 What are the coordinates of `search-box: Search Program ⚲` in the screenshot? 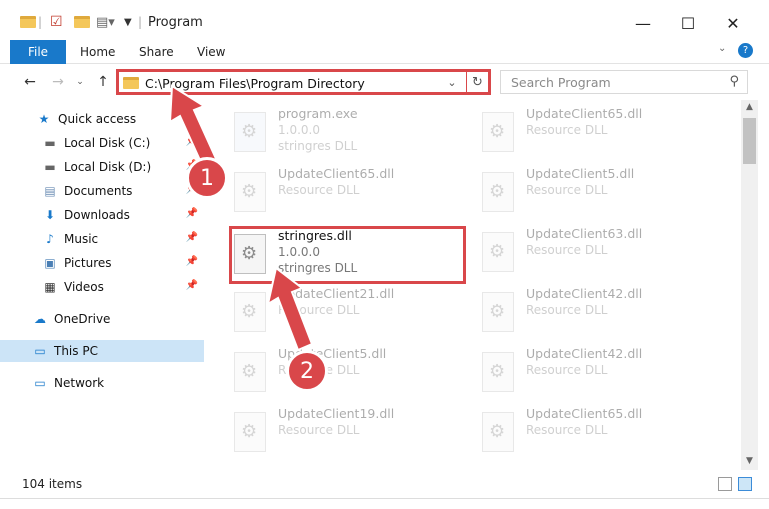 It's located at (624, 82).